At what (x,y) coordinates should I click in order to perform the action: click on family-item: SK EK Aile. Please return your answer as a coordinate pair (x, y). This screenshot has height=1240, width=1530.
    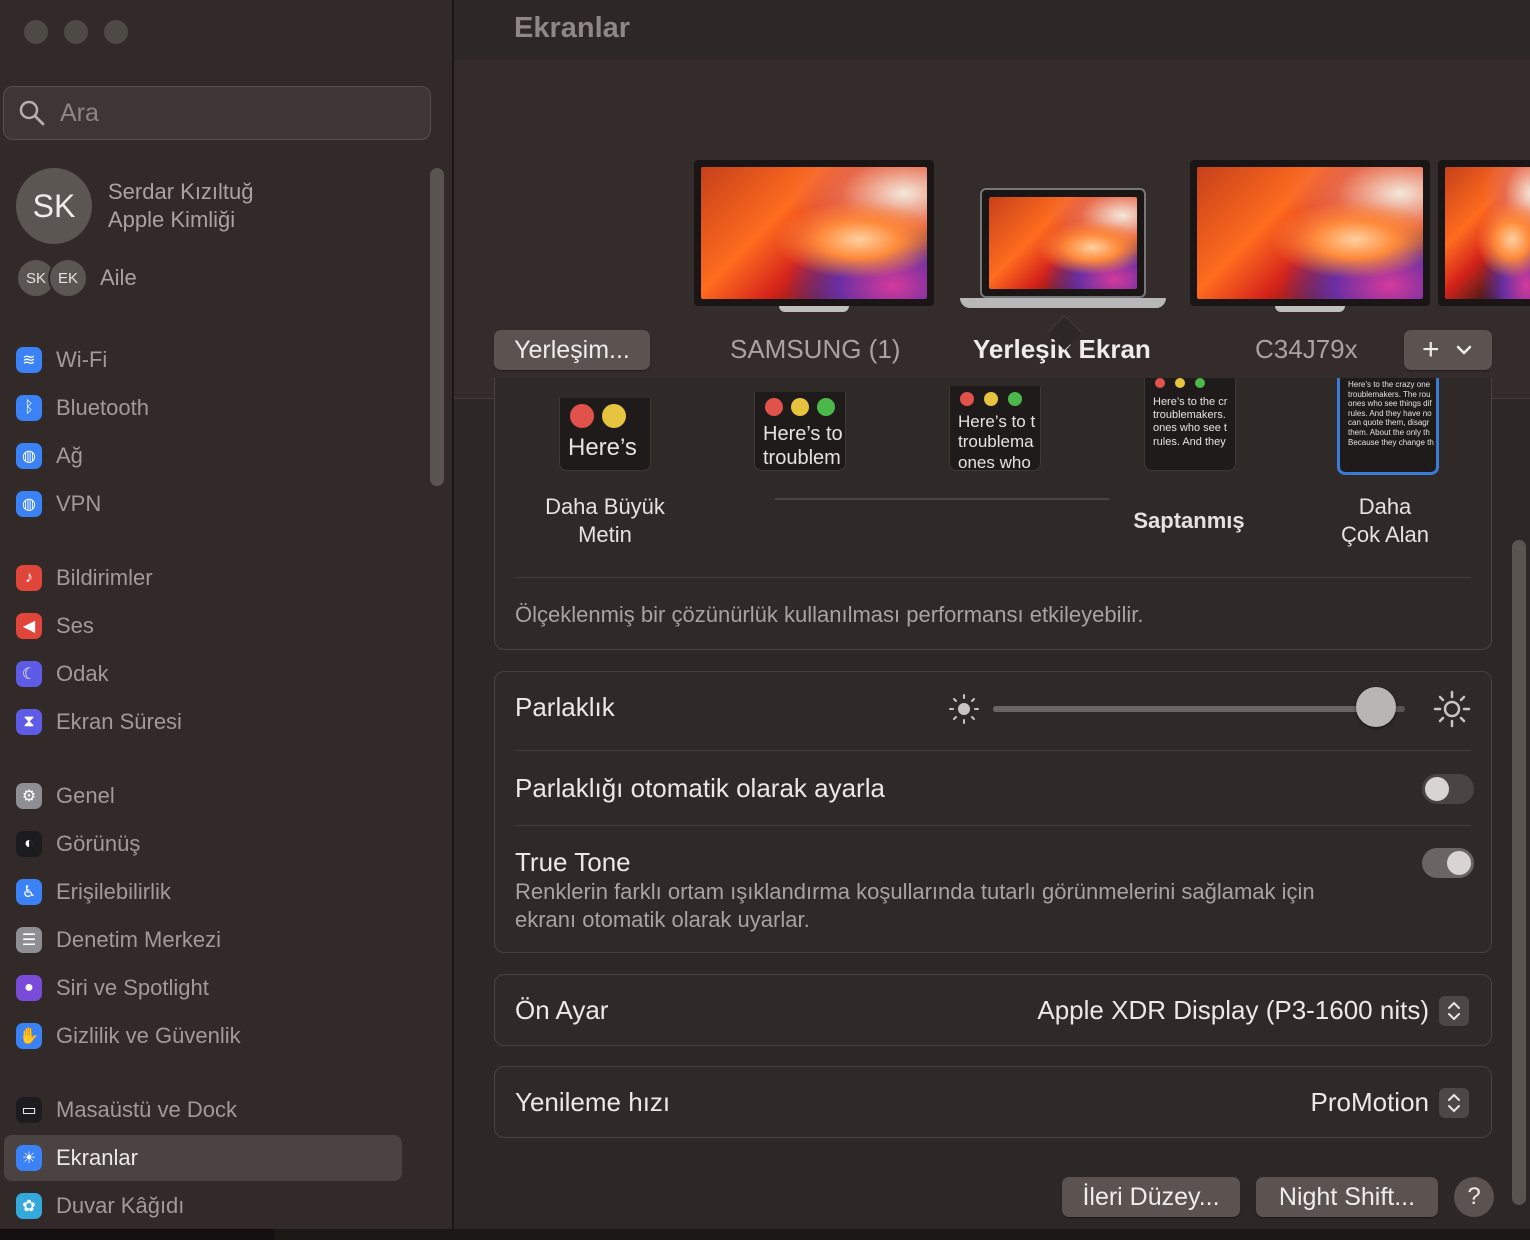
    Looking at the image, I should click on (76, 278).